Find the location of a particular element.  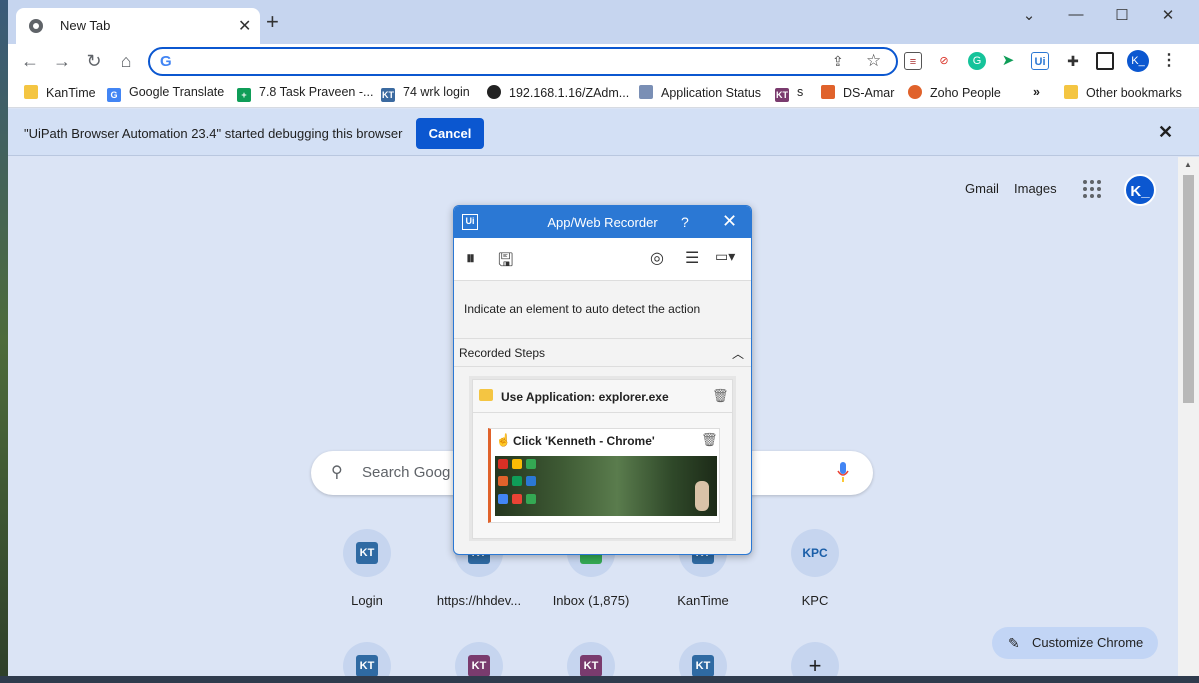

images-link: Images is located at coordinates (1035, 188).